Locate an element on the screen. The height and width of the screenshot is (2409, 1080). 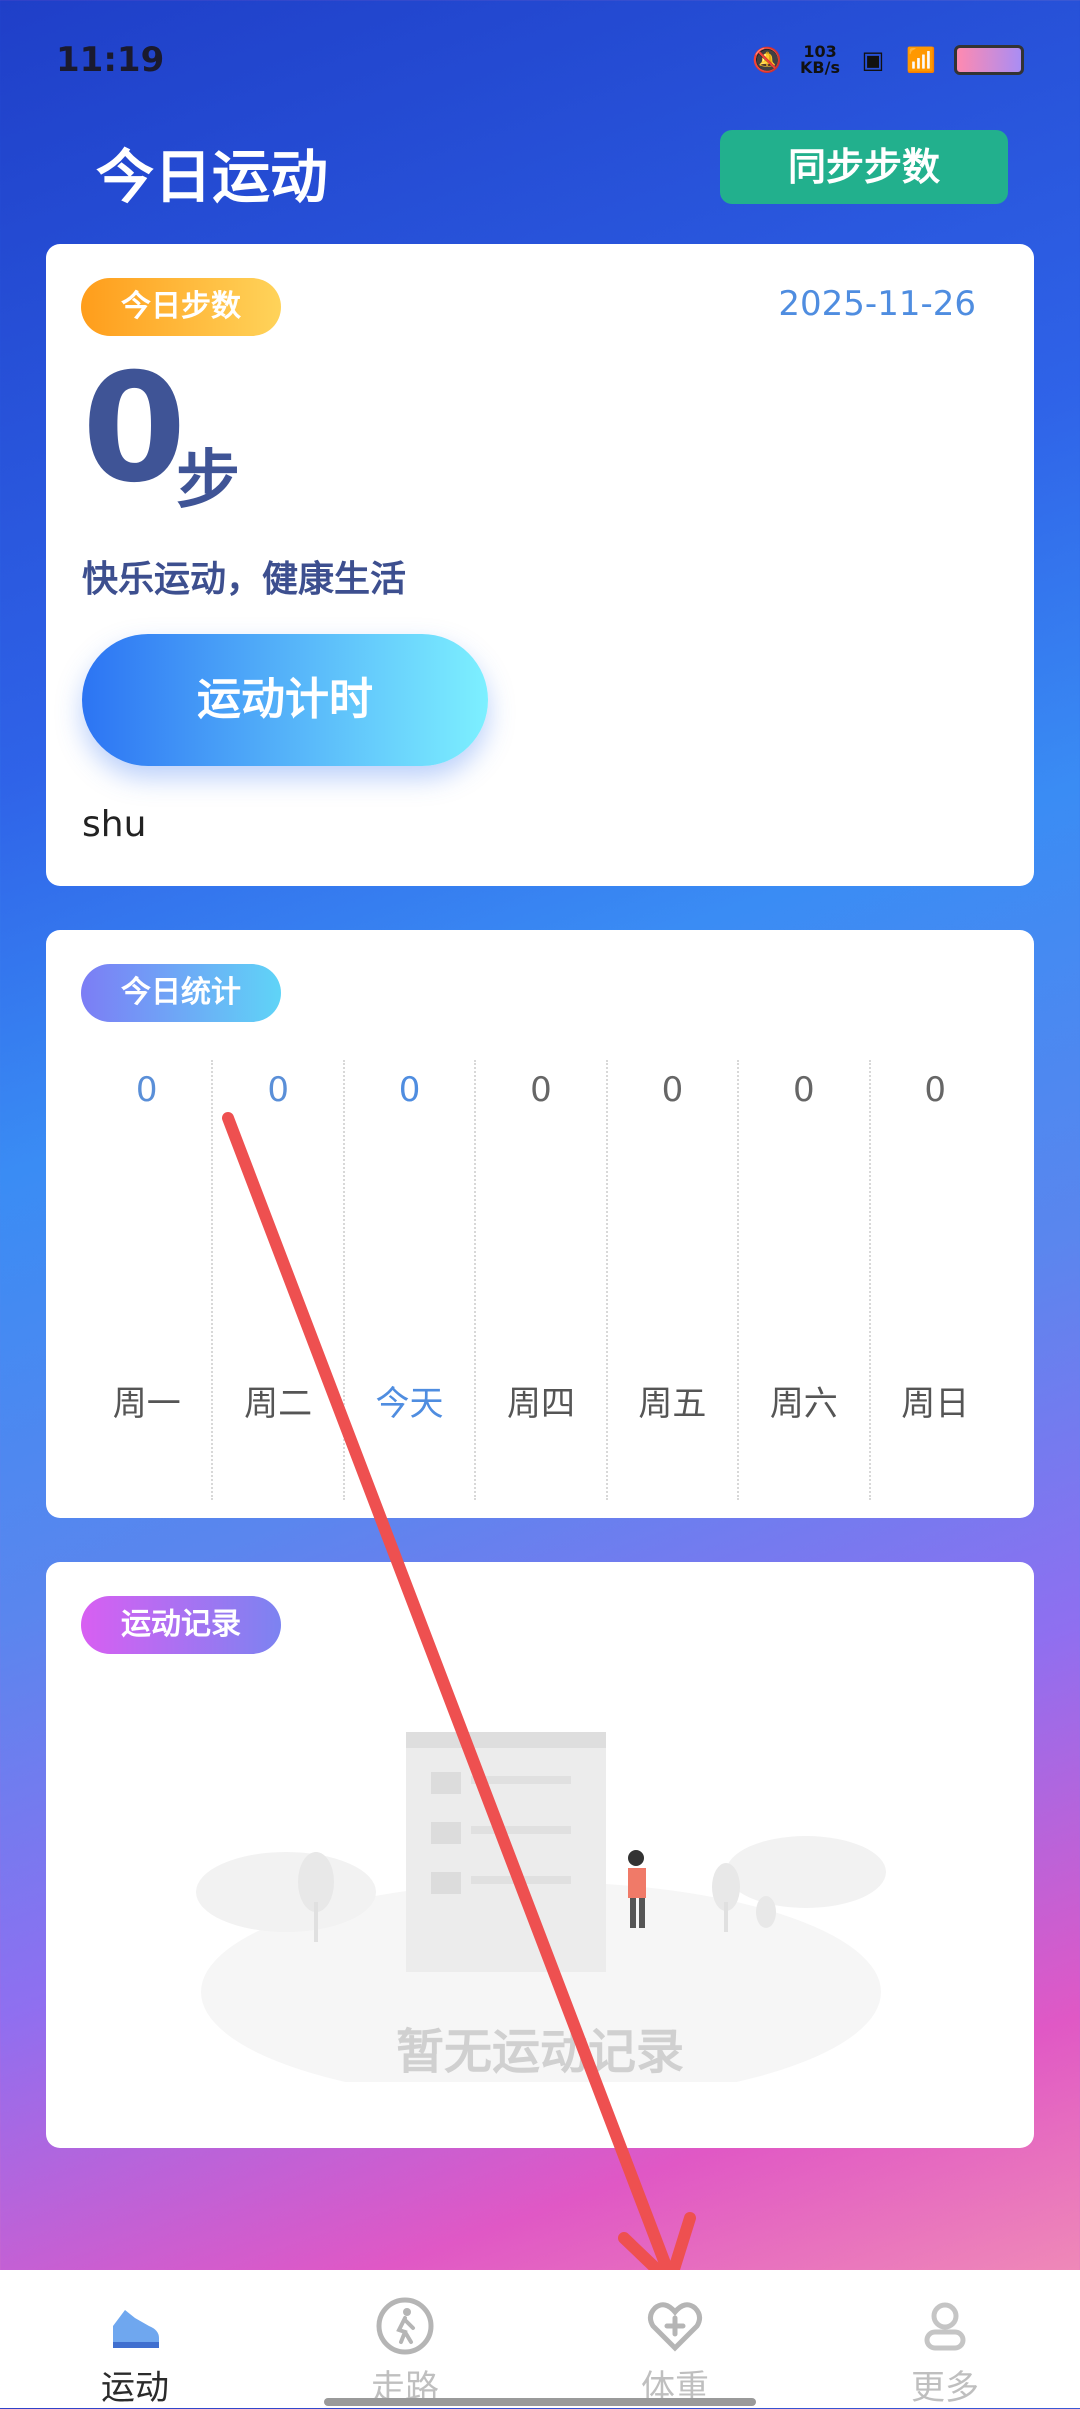
status-bar: 11:19 🔕 103 KB/s ▣ 📶 is located at coordinates (540, 60).